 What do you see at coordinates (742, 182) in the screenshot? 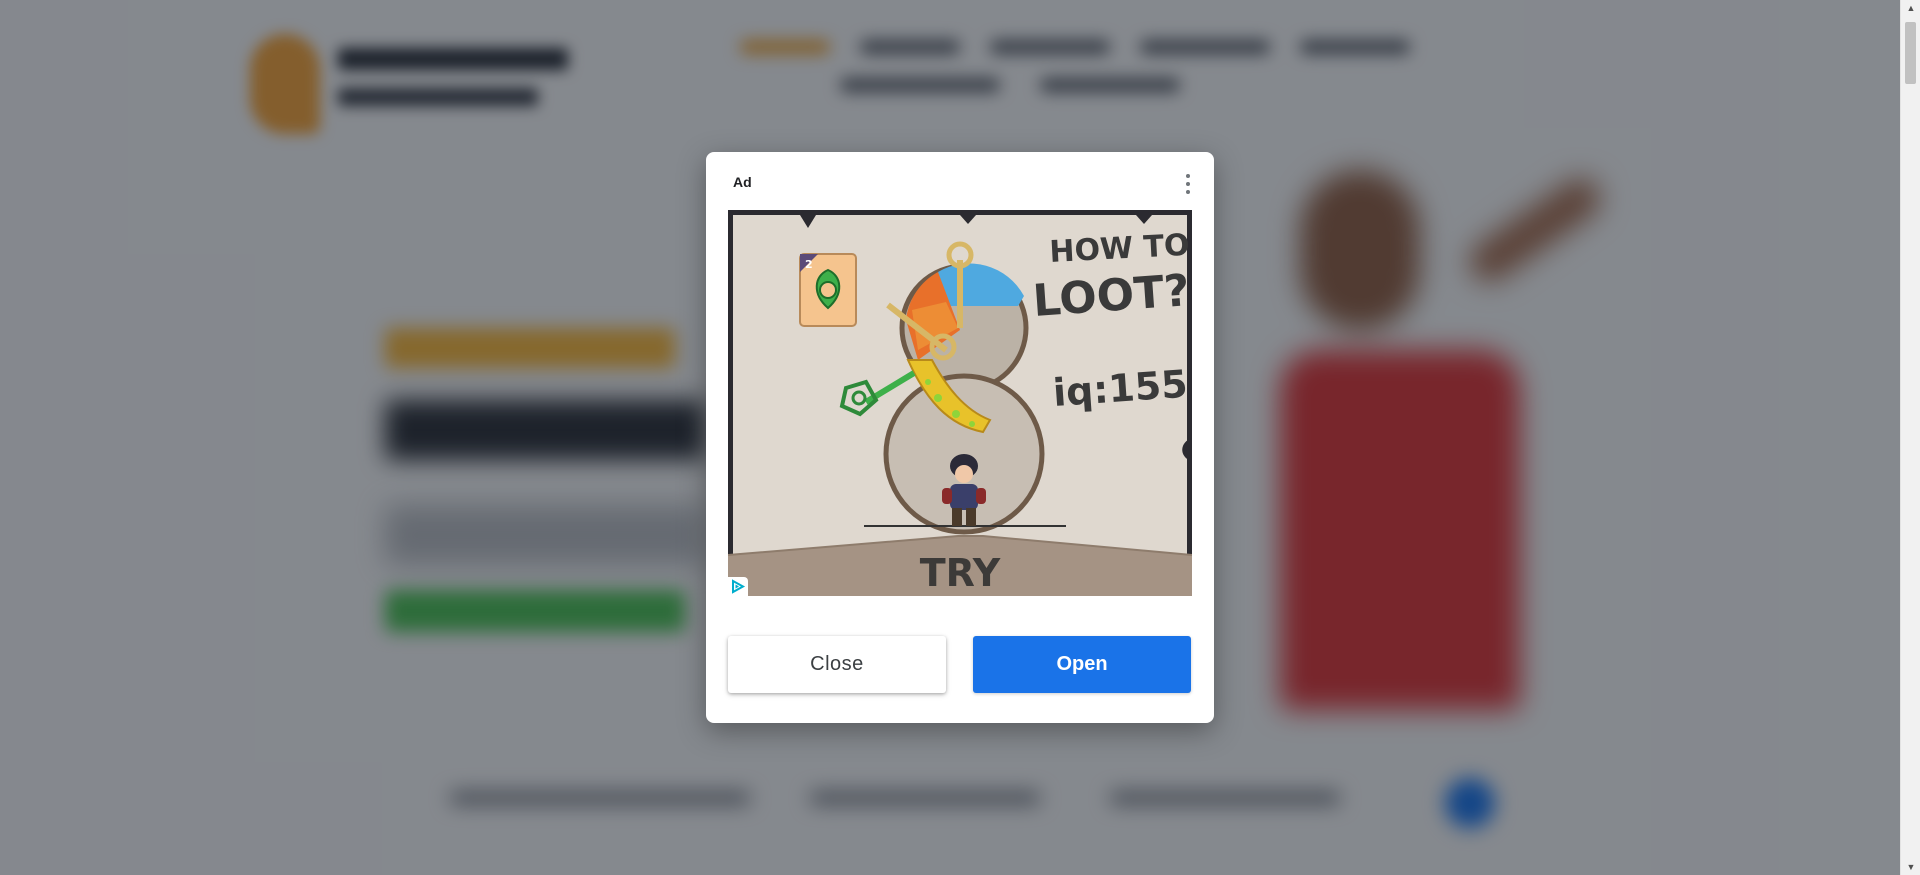
I see `ad-label: Ad` at bounding box center [742, 182].